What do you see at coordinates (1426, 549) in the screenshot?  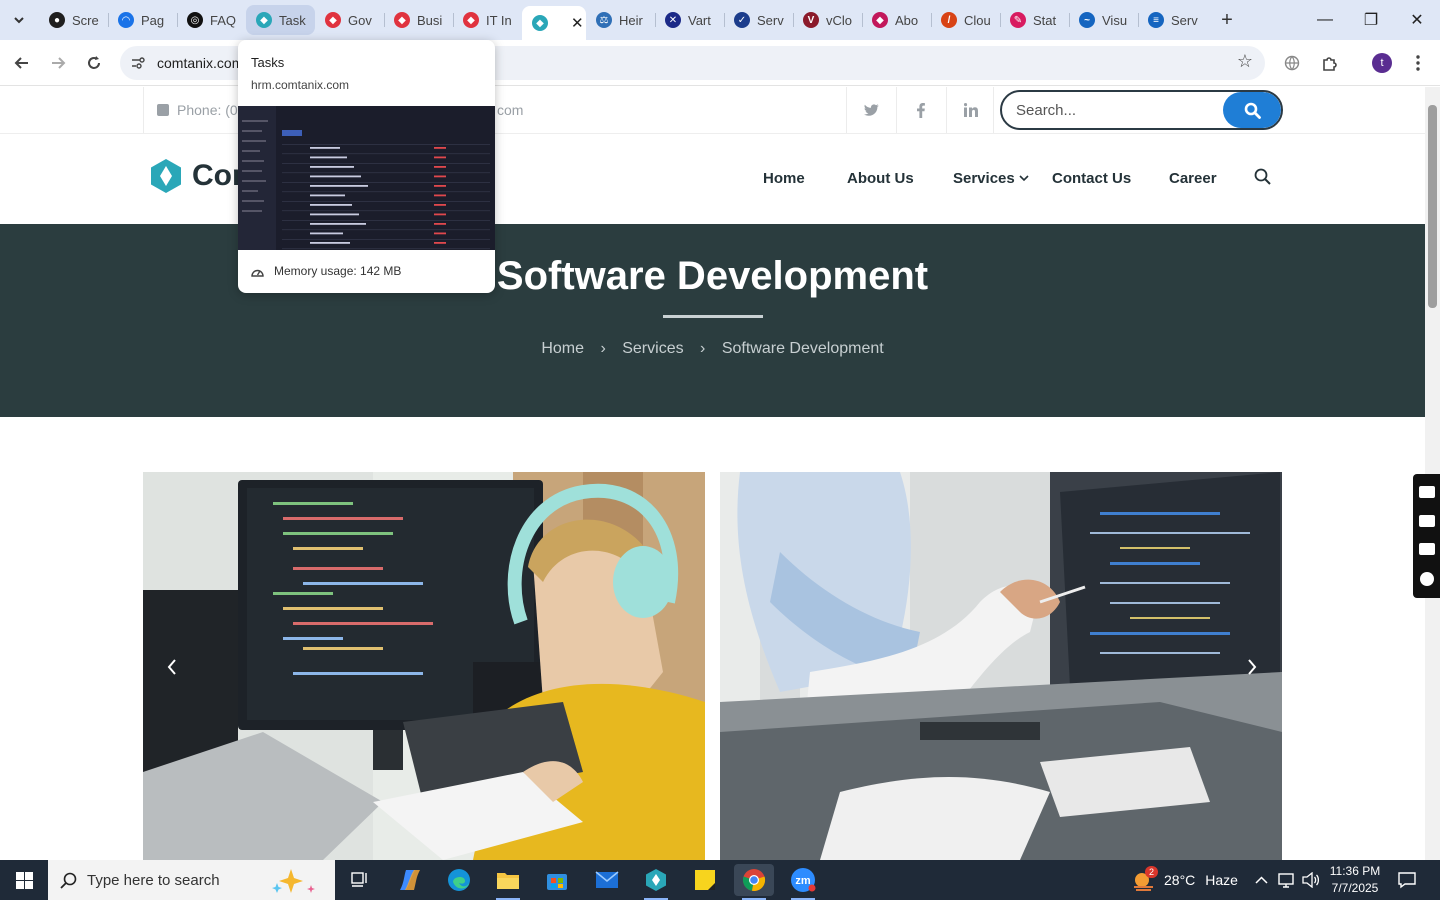 I see `window-icon` at bounding box center [1426, 549].